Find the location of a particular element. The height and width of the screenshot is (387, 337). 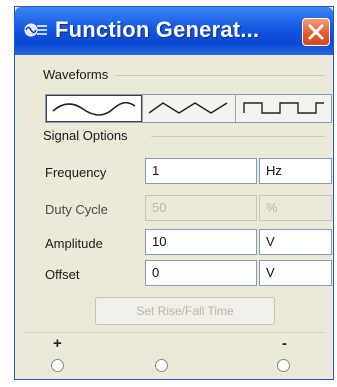

frequency-input: 1 is located at coordinates (201, 171).